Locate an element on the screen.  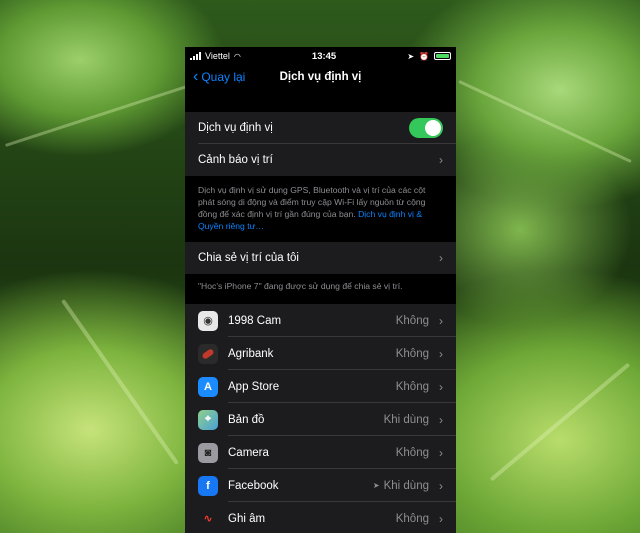
share-group: Chia sẻ vị trí của tôi › is located at coordinates (320, 258).